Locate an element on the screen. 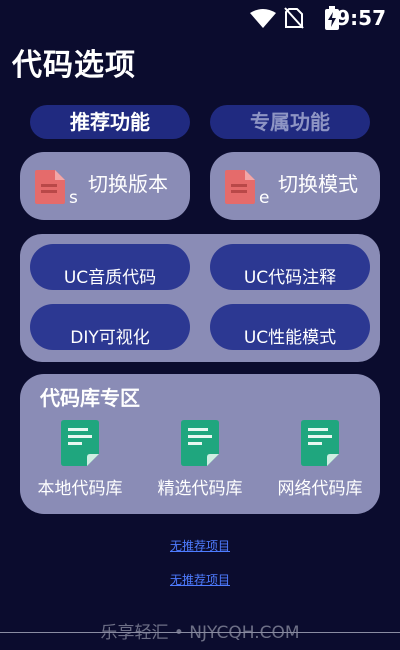  pill-label: UC性能模式 is located at coordinates (290, 338).